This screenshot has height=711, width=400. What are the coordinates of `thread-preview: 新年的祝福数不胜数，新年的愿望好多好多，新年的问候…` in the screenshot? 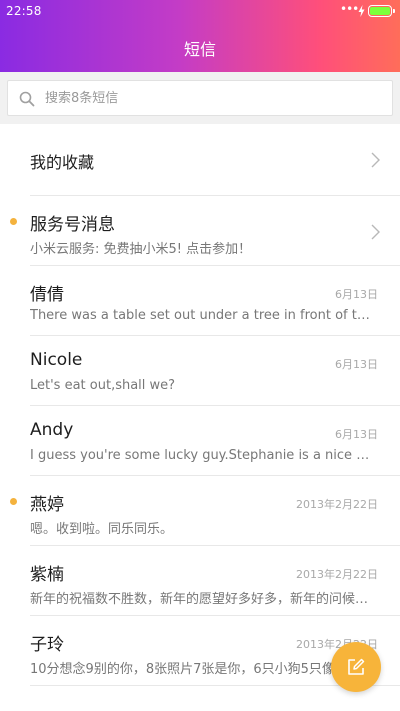 It's located at (199, 599).